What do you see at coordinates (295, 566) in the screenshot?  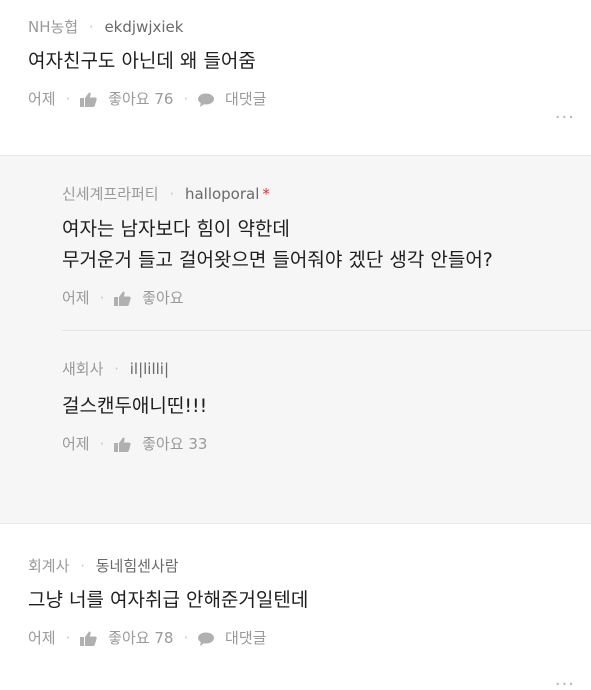 I see `comment-meta: 회계사 · 동네힘센사람` at bounding box center [295, 566].